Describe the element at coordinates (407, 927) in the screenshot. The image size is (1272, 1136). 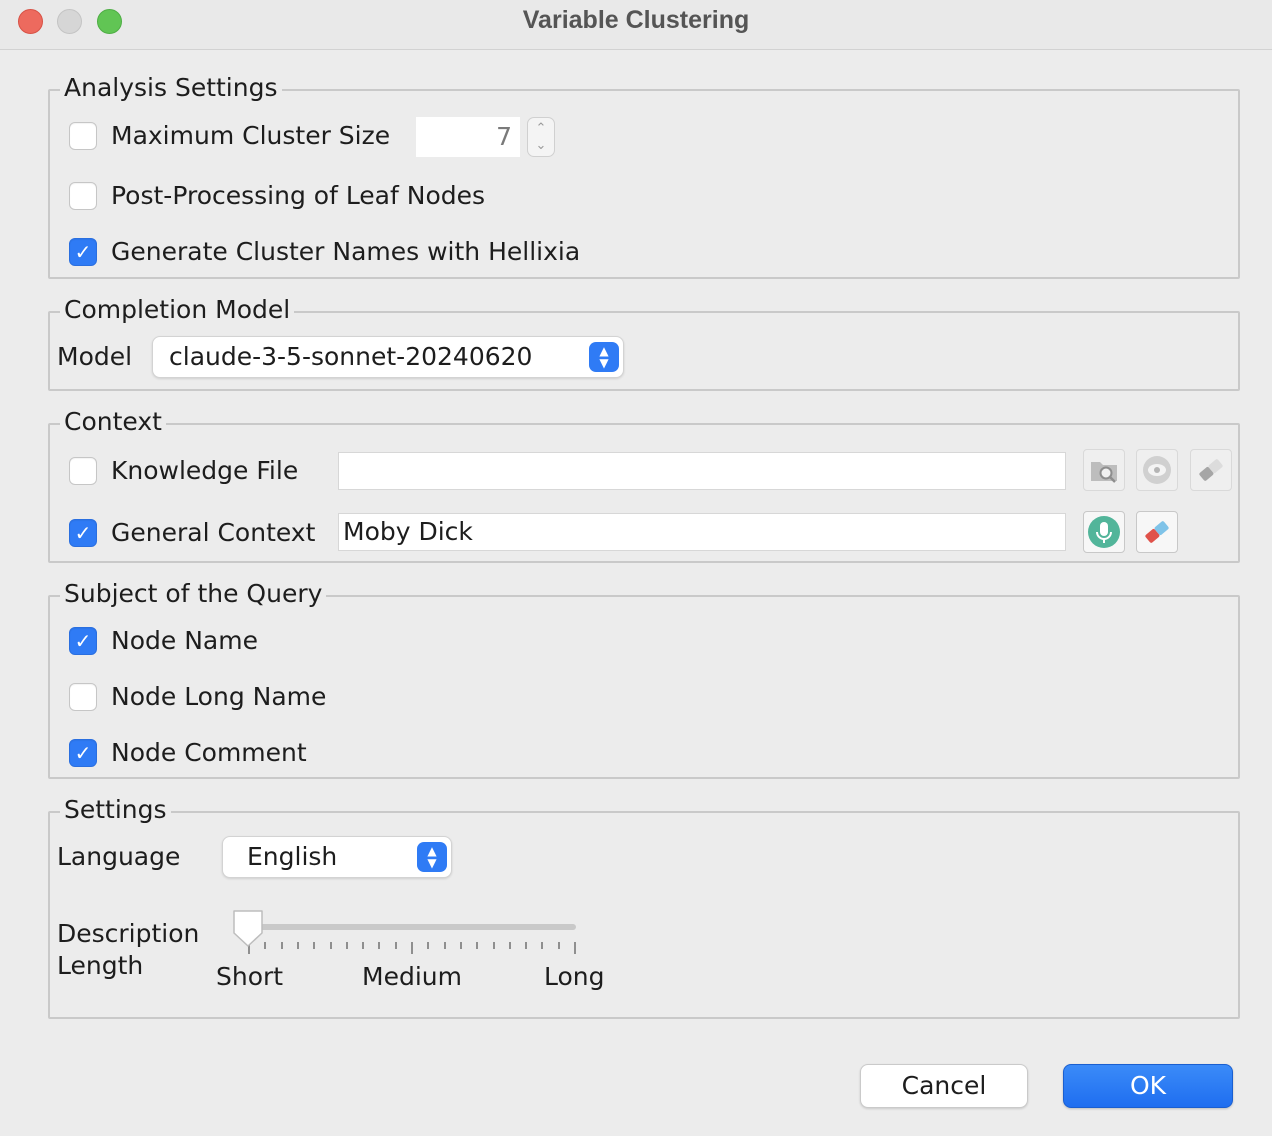
I see `description-length-slider-track` at that location.